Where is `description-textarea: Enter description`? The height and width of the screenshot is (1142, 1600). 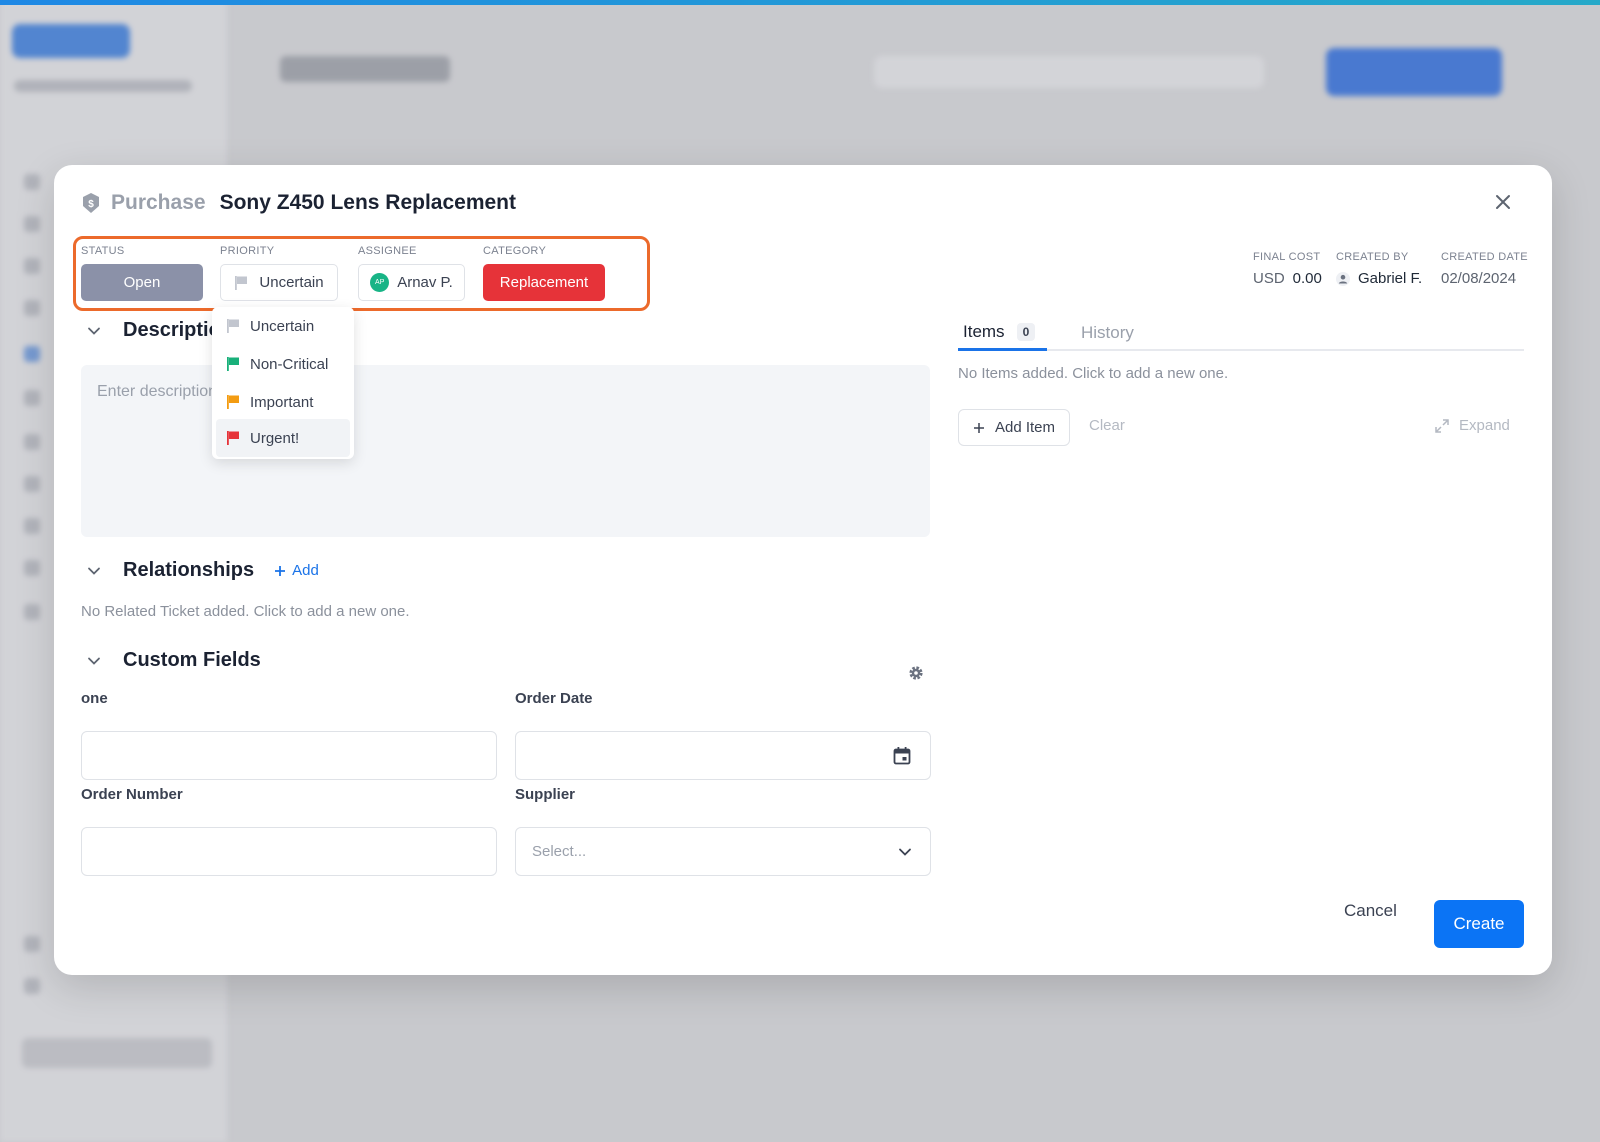 description-textarea: Enter description is located at coordinates (505, 451).